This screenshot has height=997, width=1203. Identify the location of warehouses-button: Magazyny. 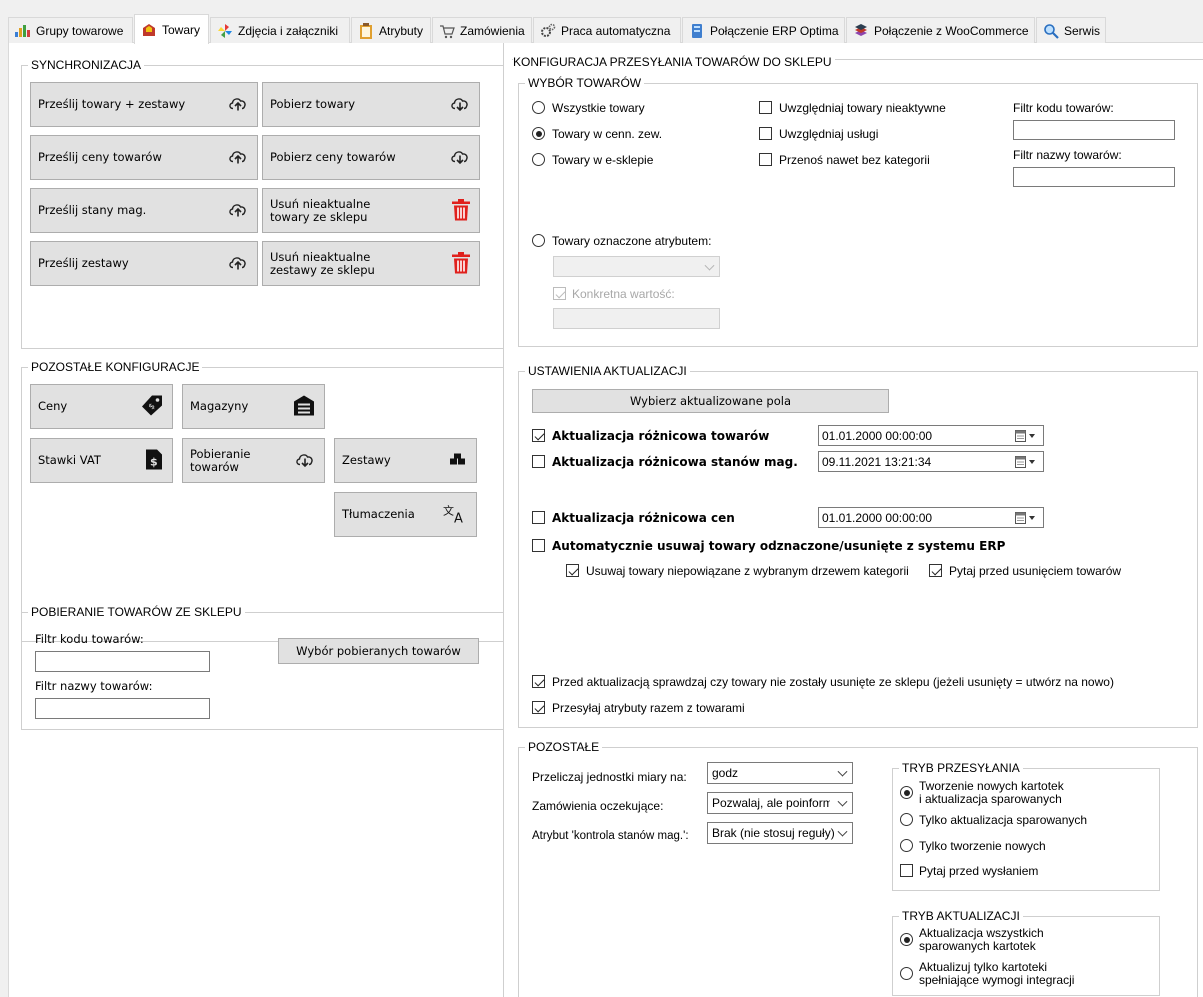
(253, 406).